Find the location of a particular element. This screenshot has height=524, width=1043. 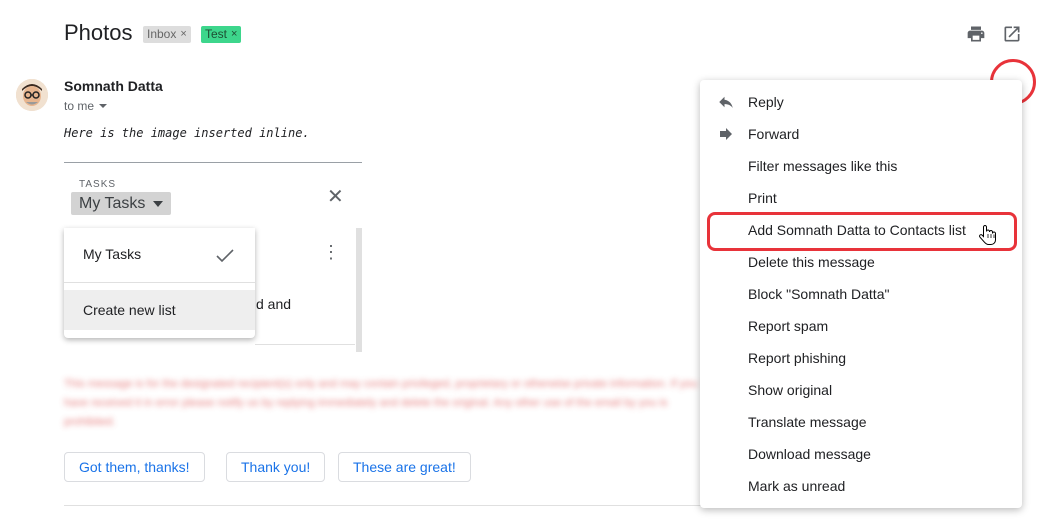

menu-item-label: Report phishing is located at coordinates (797, 358).